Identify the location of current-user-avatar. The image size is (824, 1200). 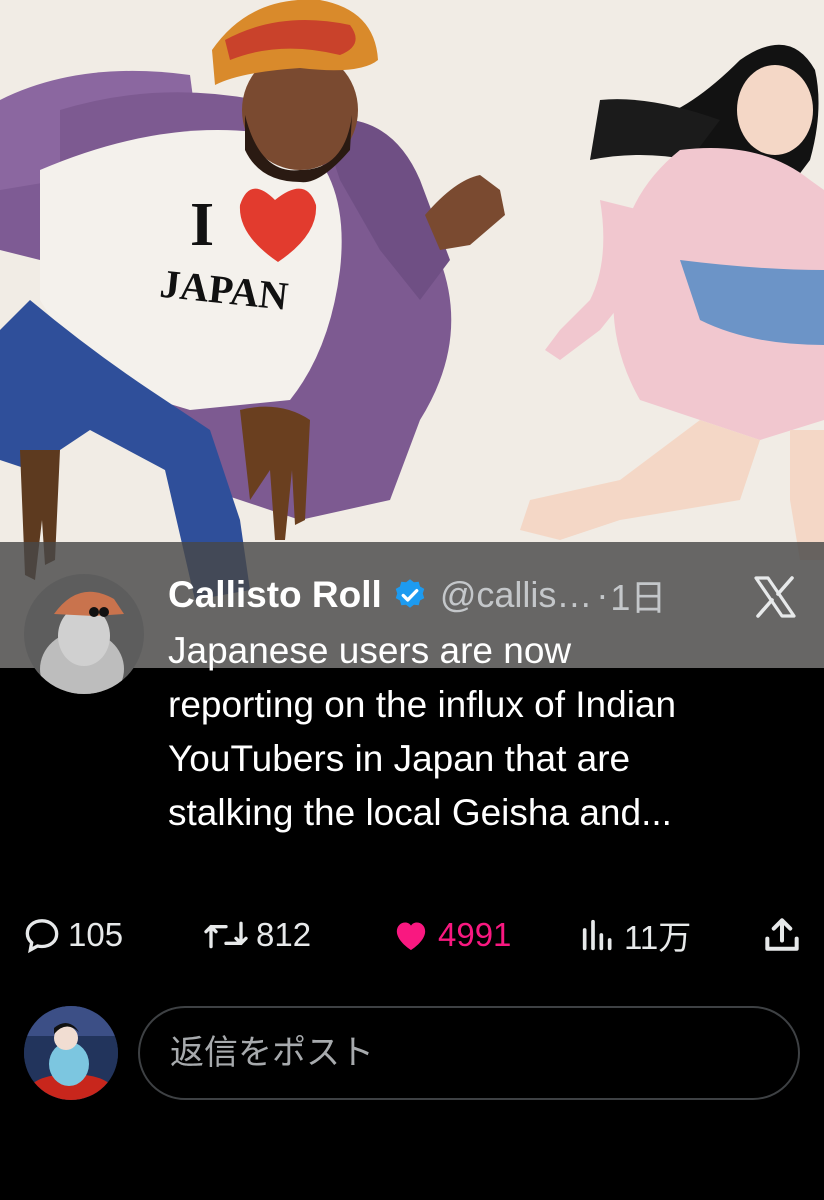
(71, 1053).